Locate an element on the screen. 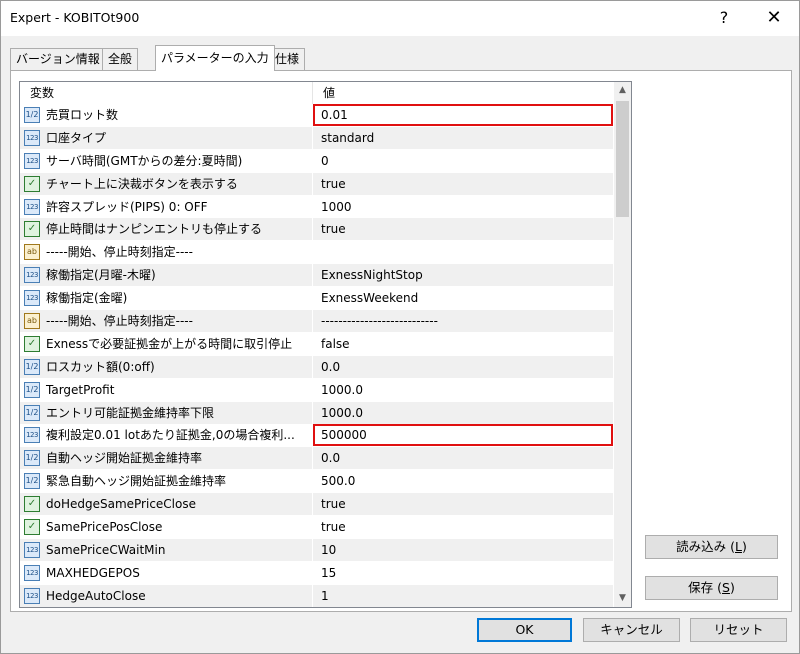 Image resolution: width=800 pixels, height=654 pixels. parameter-name-cell: ✓ 停止時間はナンピンエントリも停止する is located at coordinates (166, 229).